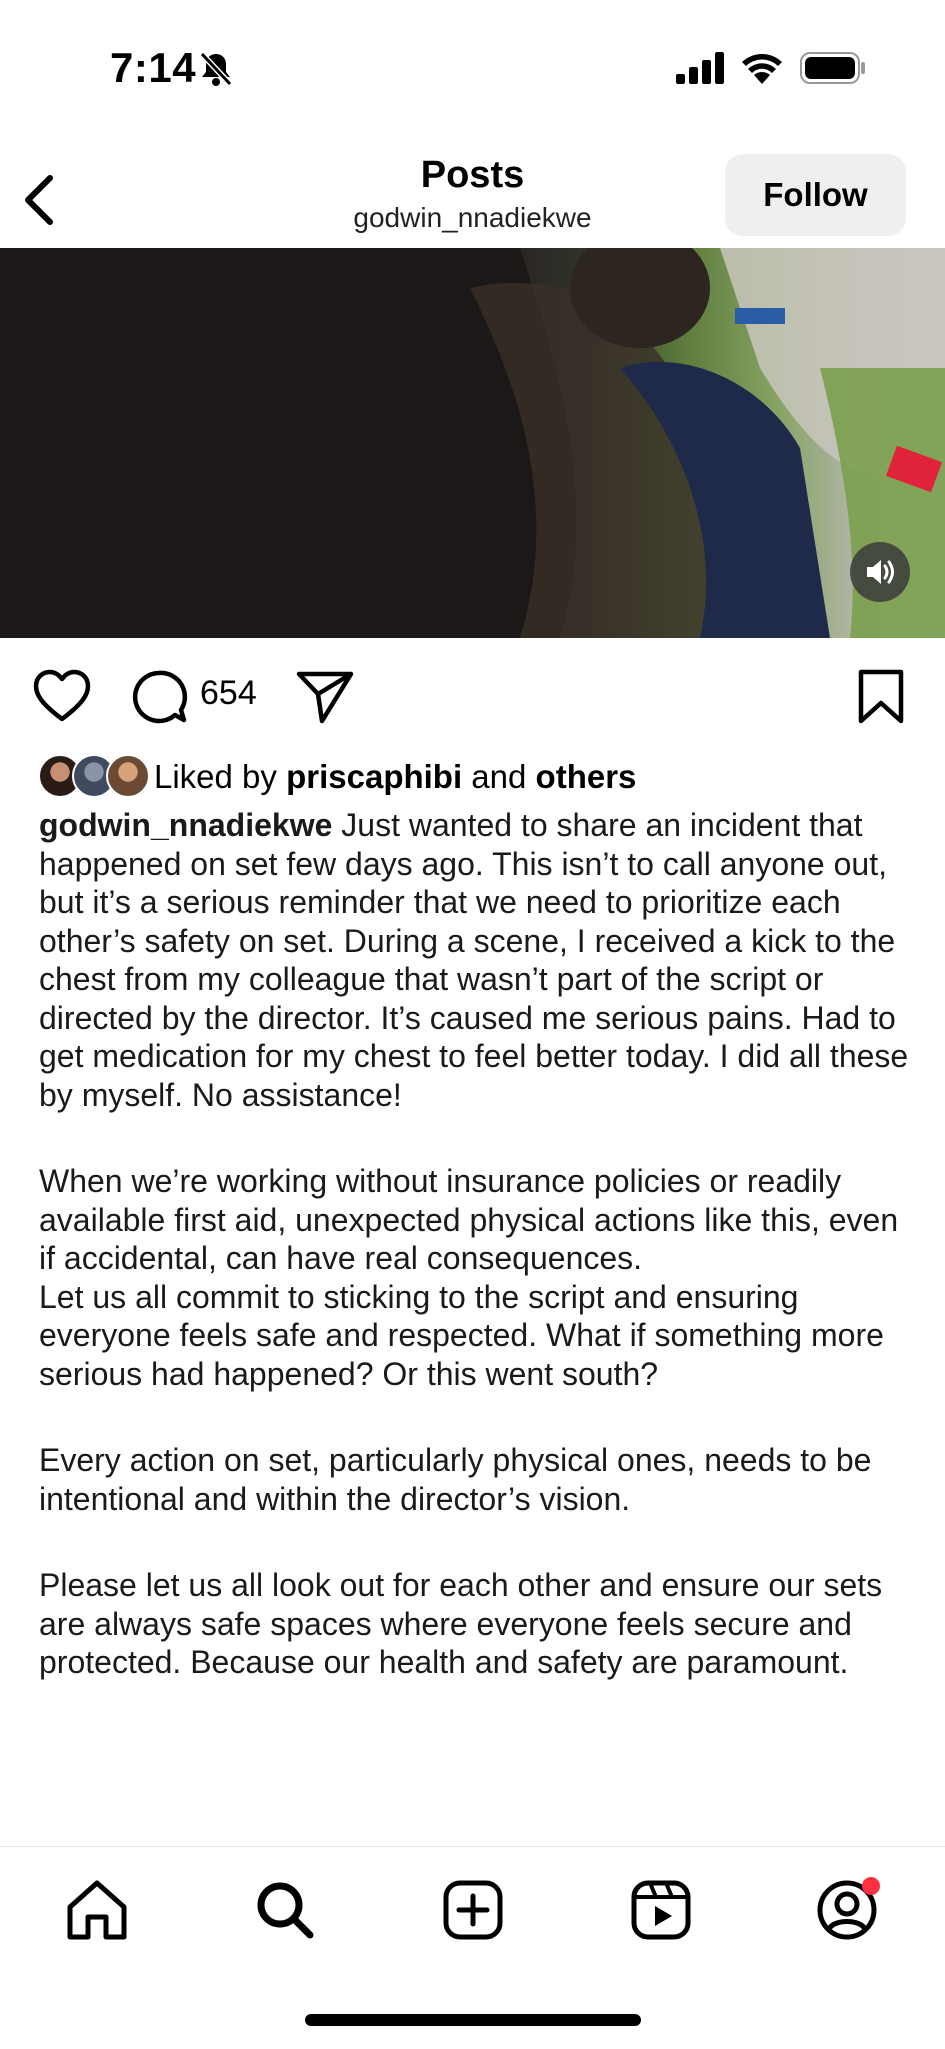  What do you see at coordinates (97, 1910) in the screenshot?
I see `home-icon` at bounding box center [97, 1910].